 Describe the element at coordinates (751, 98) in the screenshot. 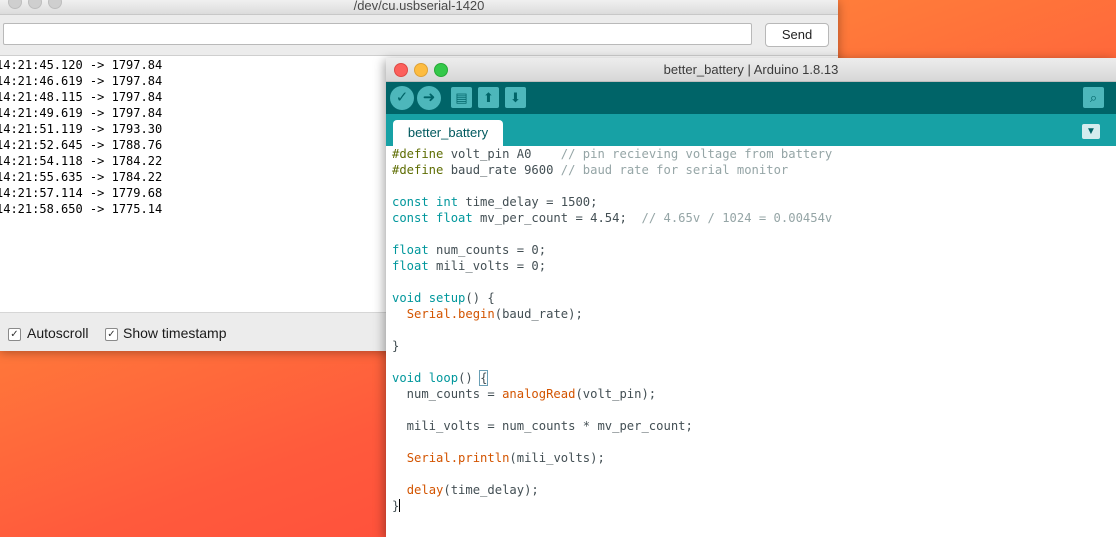

I see `ide-toolbar: ✓ ➜ ▤ ⬆ ⬇ ⌕` at that location.